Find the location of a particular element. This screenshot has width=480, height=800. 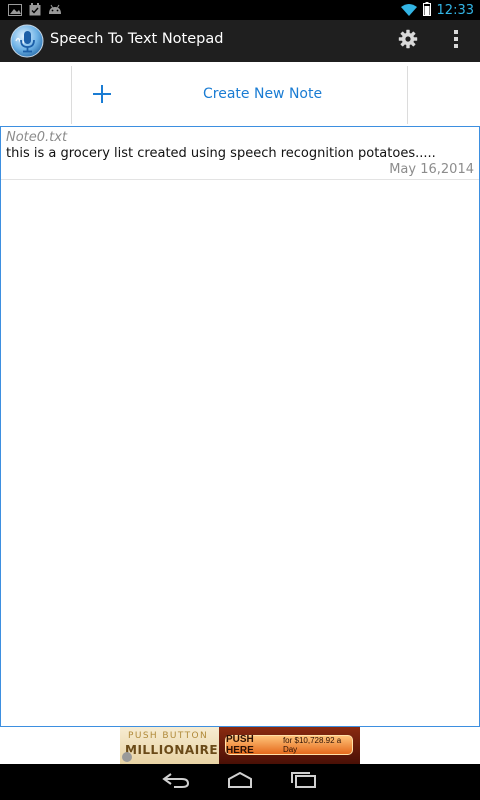

navigation-bar is located at coordinates (240, 782).